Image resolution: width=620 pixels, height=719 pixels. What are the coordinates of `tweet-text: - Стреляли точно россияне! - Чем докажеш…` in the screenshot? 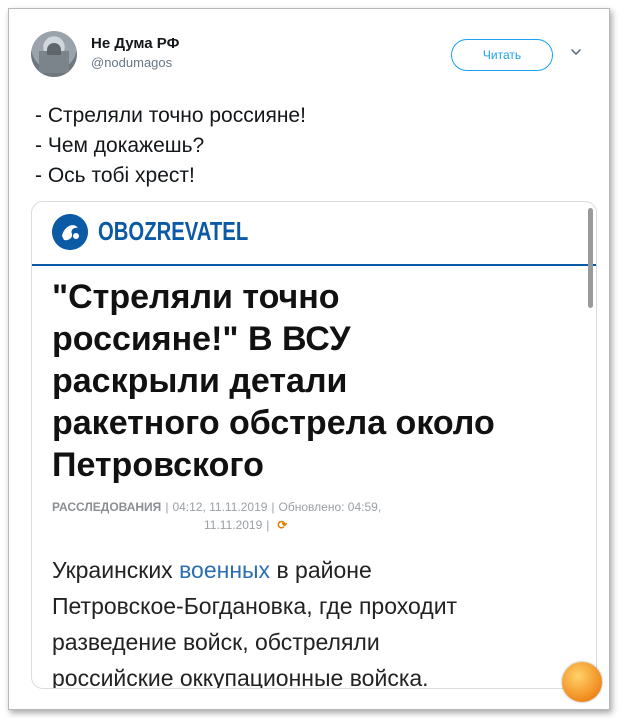 It's located at (170, 146).